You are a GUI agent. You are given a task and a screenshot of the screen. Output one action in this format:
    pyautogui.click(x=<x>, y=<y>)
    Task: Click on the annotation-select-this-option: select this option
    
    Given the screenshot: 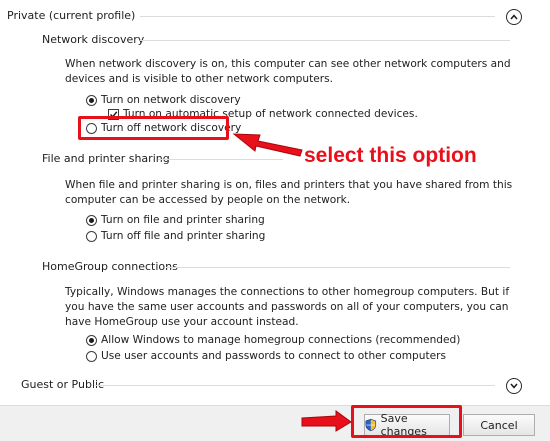 What is the action you would take?
    pyautogui.click(x=390, y=155)
    